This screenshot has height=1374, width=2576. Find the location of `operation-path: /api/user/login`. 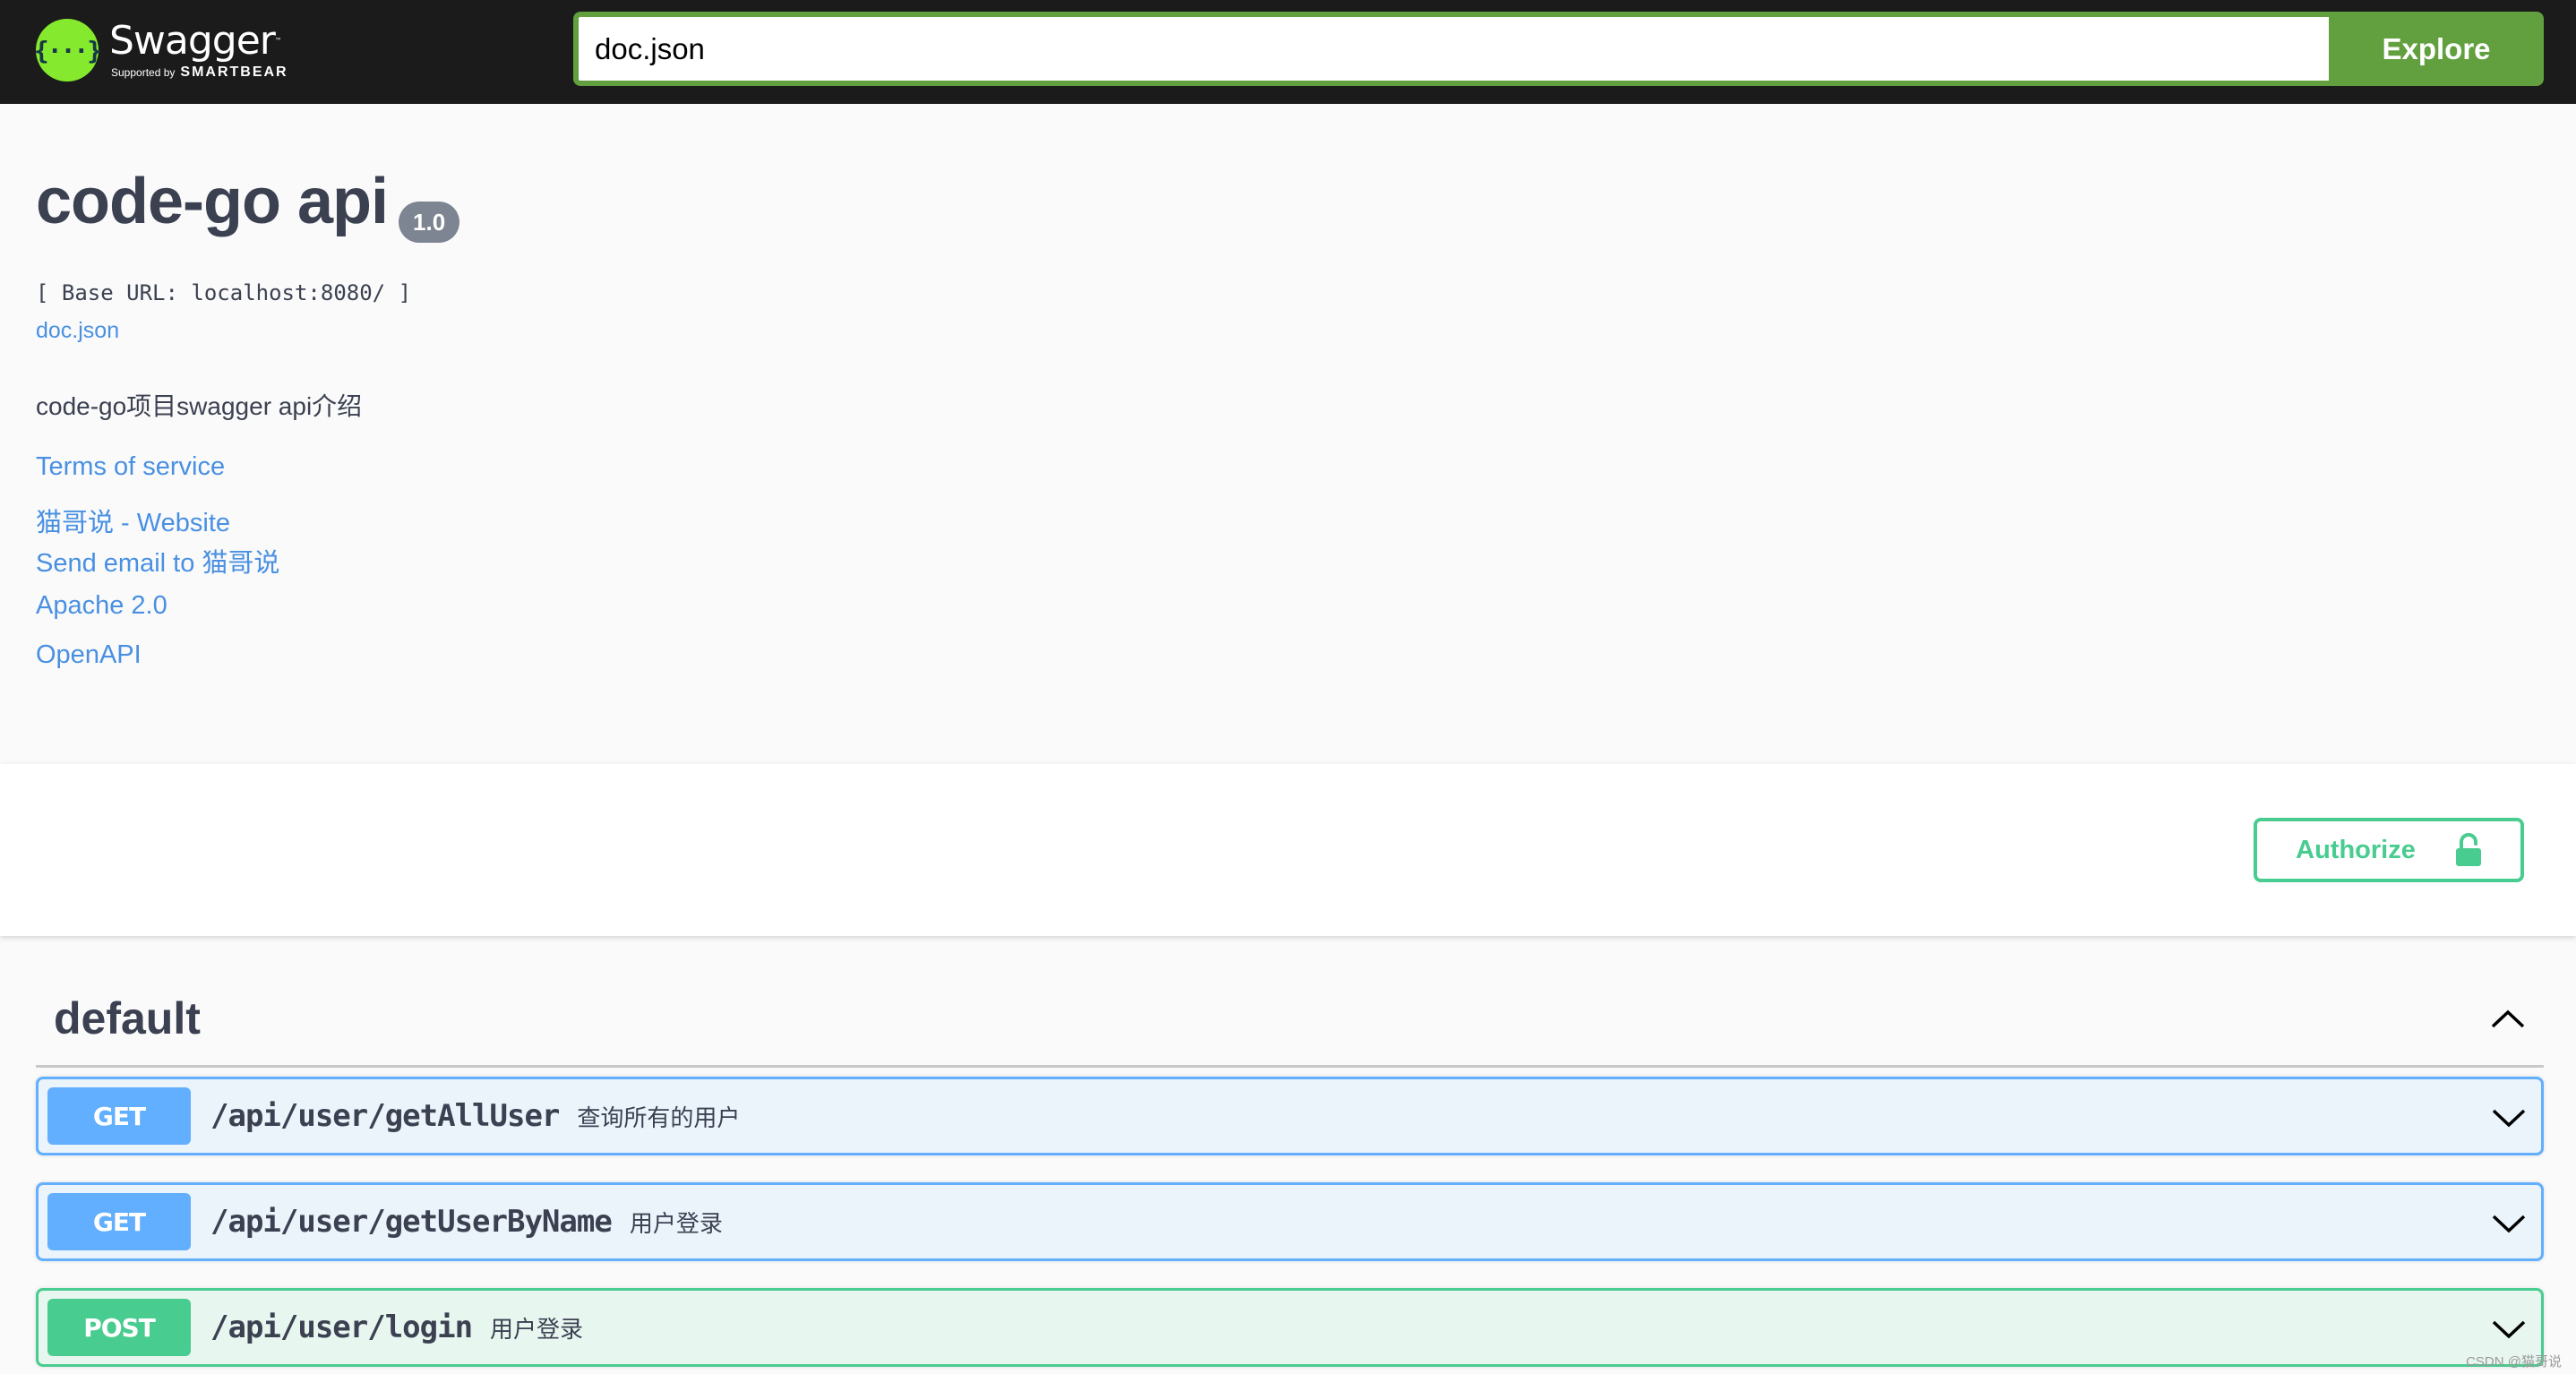

operation-path: /api/user/login is located at coordinates (341, 1327).